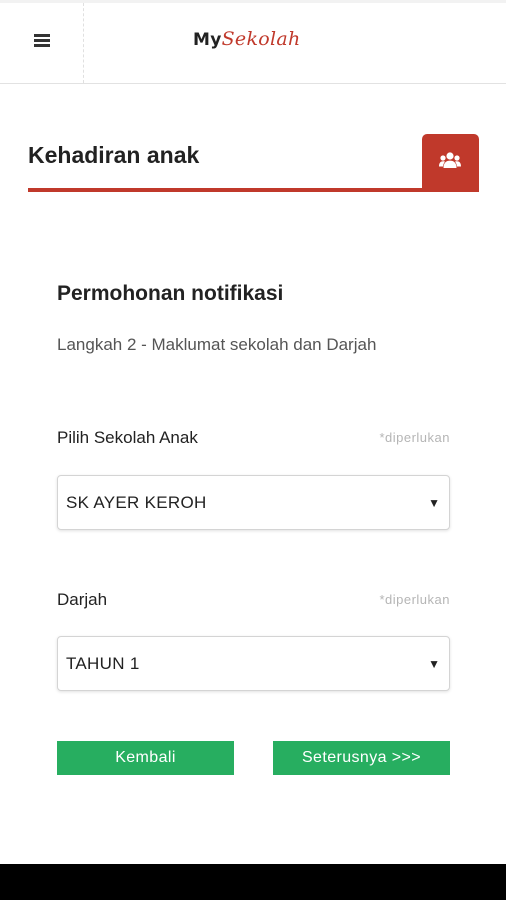 The height and width of the screenshot is (900, 506). What do you see at coordinates (42, 42) in the screenshot?
I see `hamburger-menu-icon` at bounding box center [42, 42].